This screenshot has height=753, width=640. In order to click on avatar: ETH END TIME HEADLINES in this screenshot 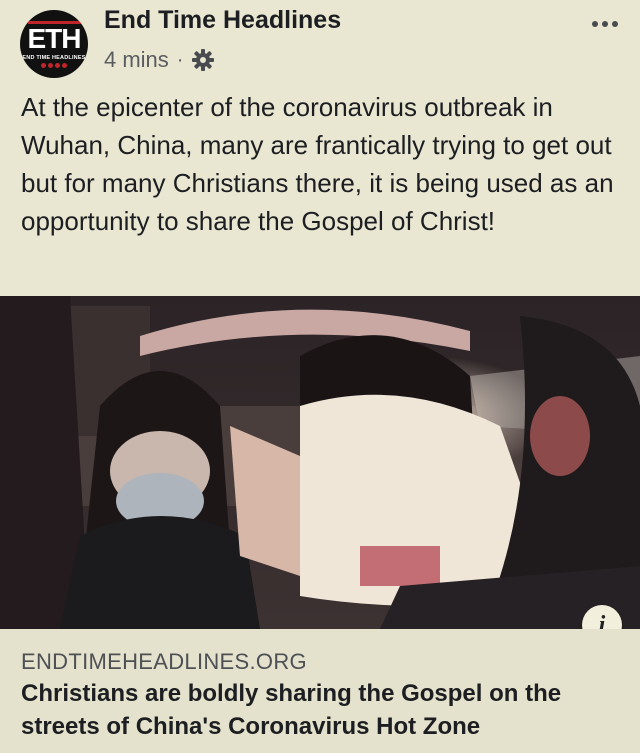, I will do `click(54, 44)`.